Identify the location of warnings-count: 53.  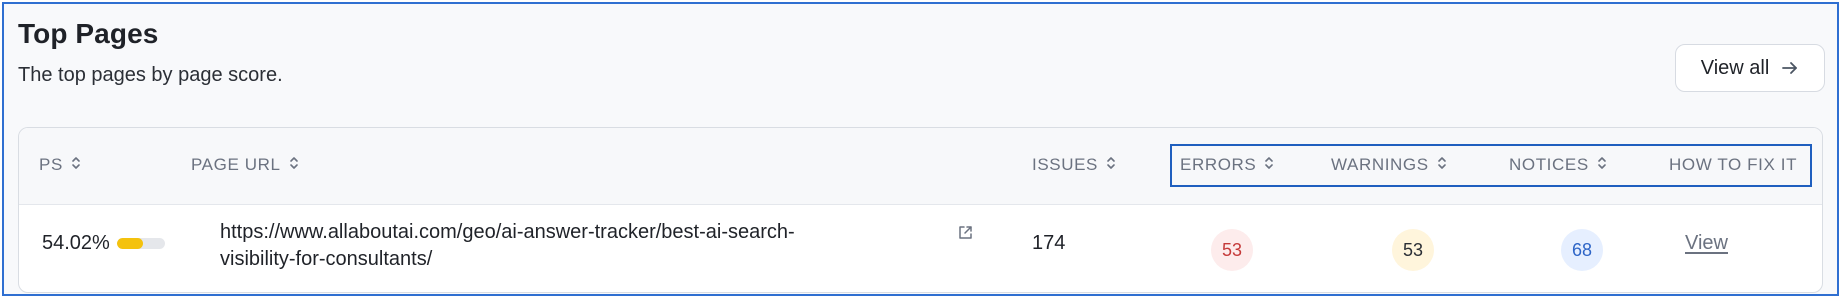
(1413, 249).